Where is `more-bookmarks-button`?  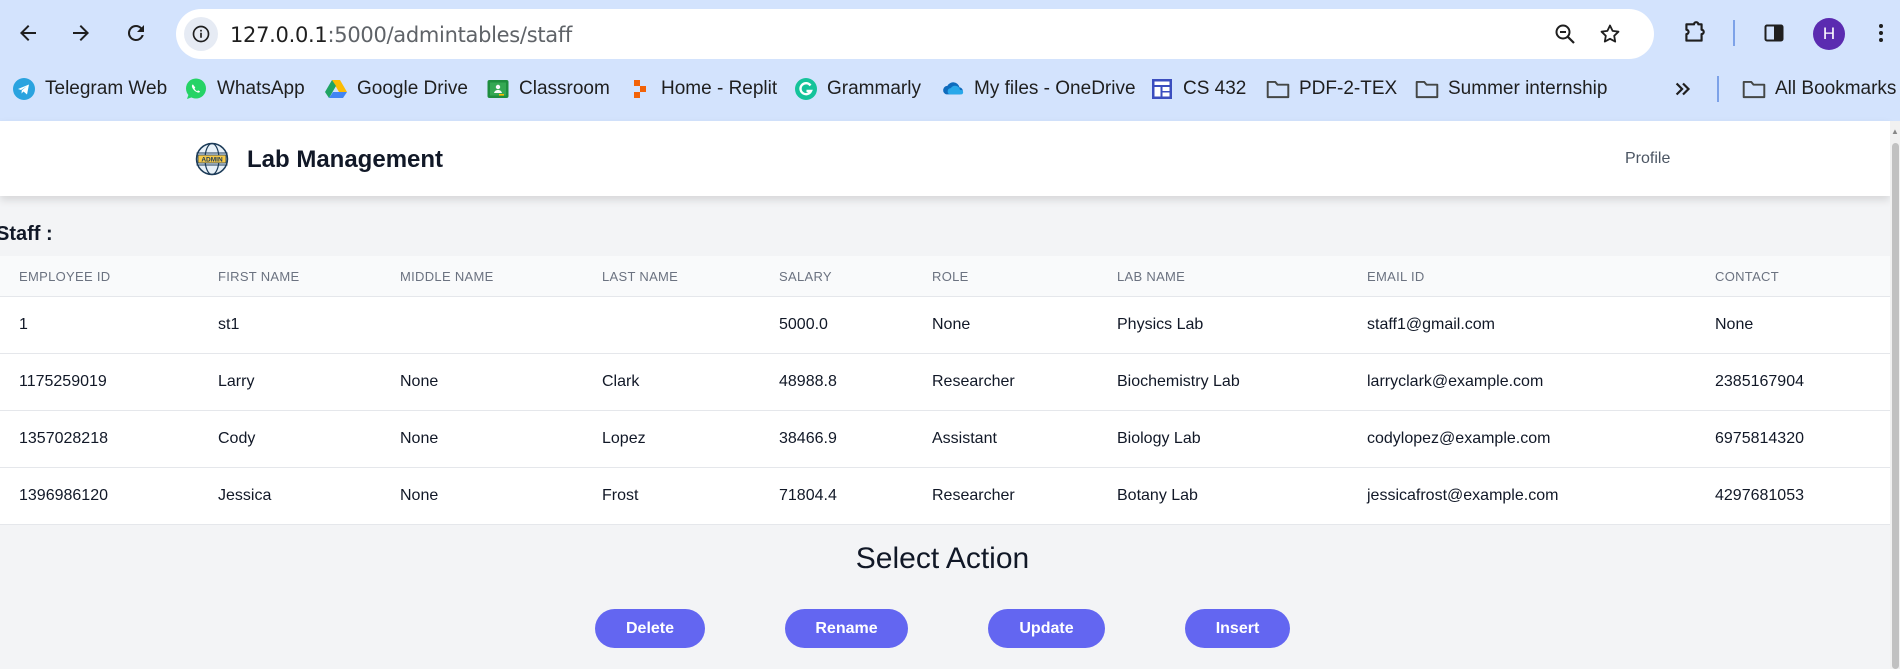 more-bookmarks-button is located at coordinates (1683, 89).